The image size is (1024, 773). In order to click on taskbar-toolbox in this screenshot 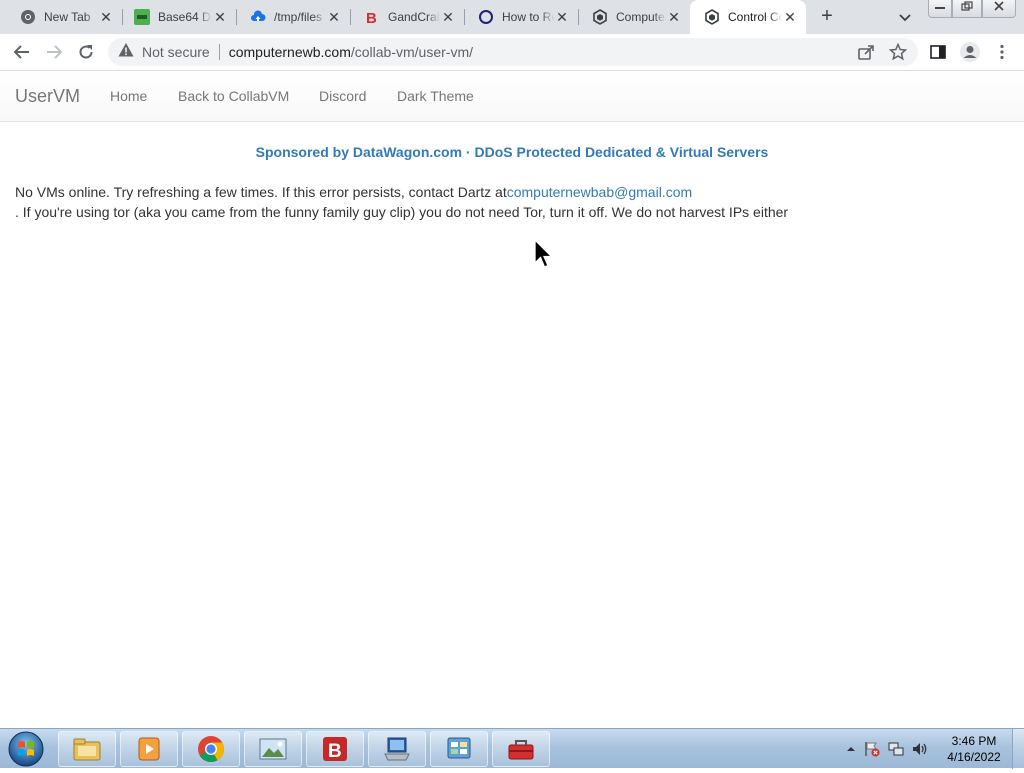, I will do `click(521, 749)`.